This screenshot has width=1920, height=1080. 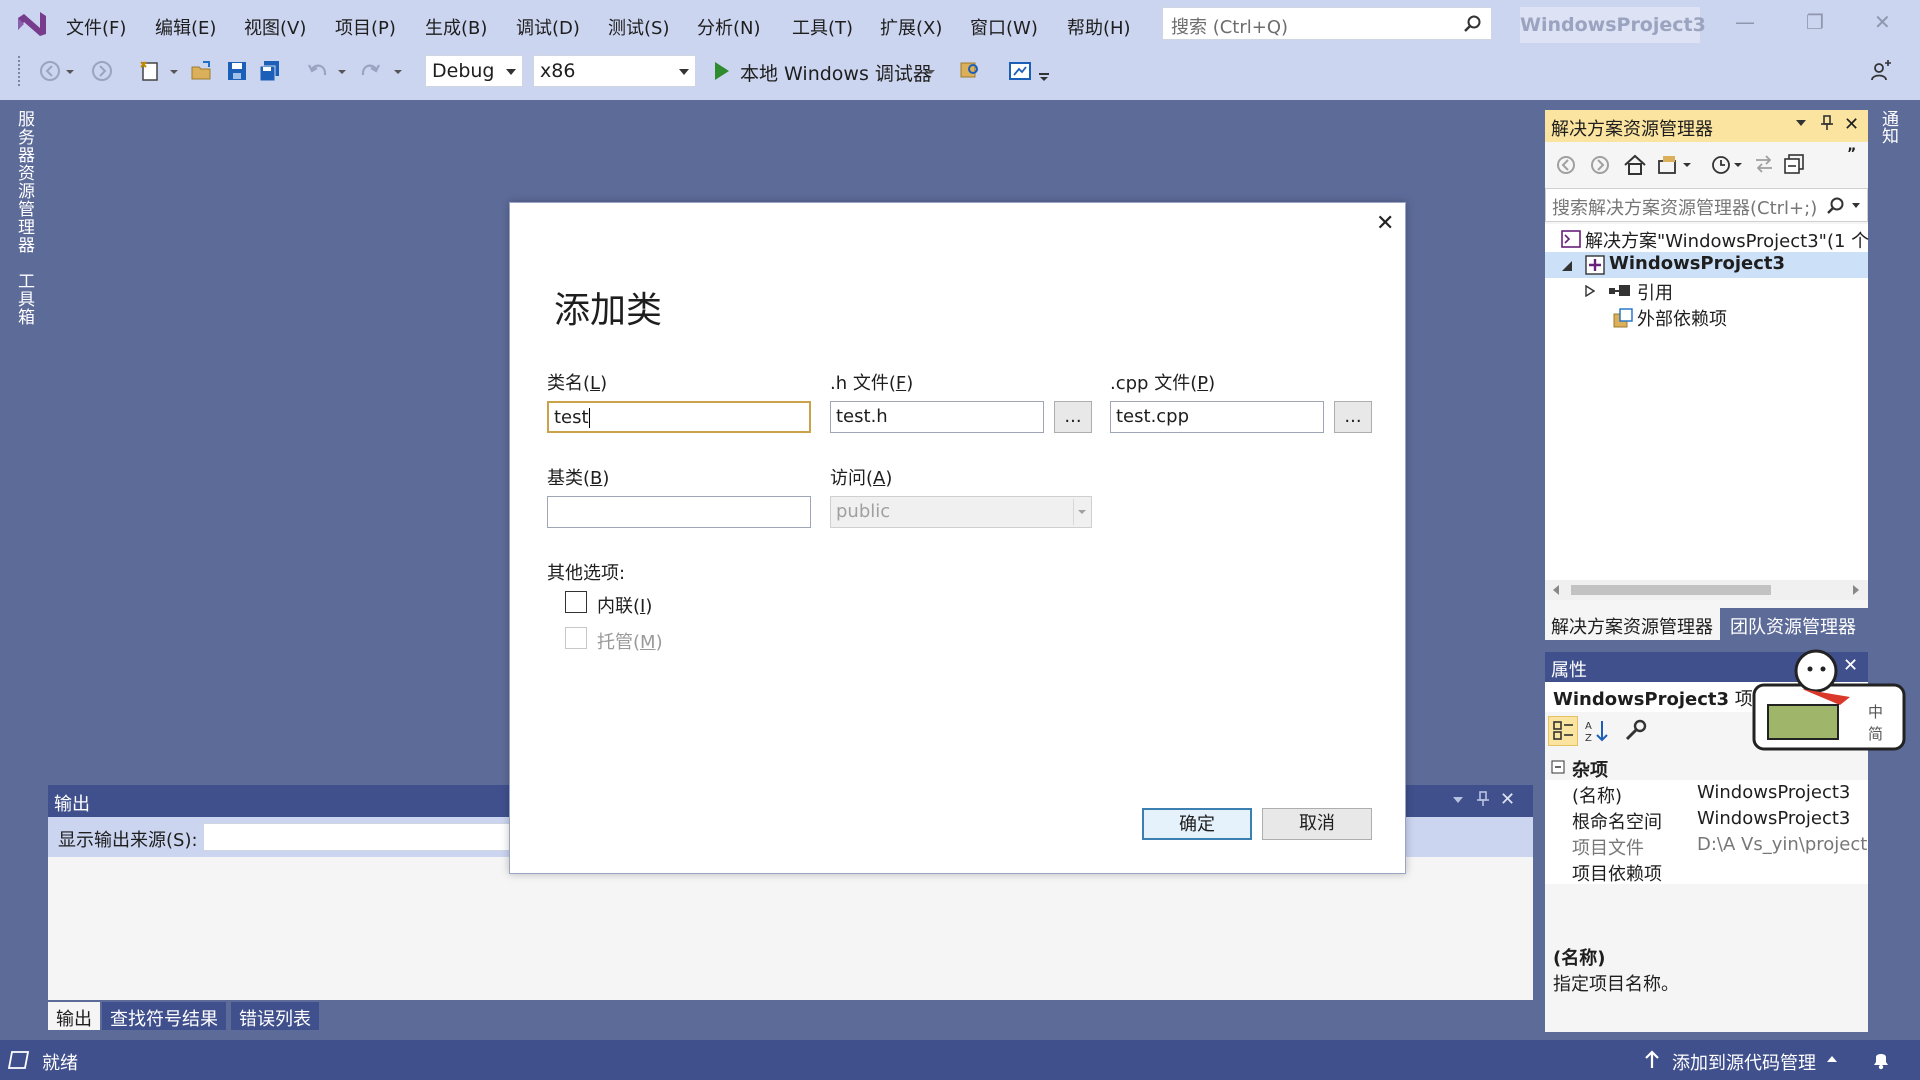 What do you see at coordinates (1327, 23) in the screenshot?
I see `search-input: 搜索 (Ctrl+Q)` at bounding box center [1327, 23].